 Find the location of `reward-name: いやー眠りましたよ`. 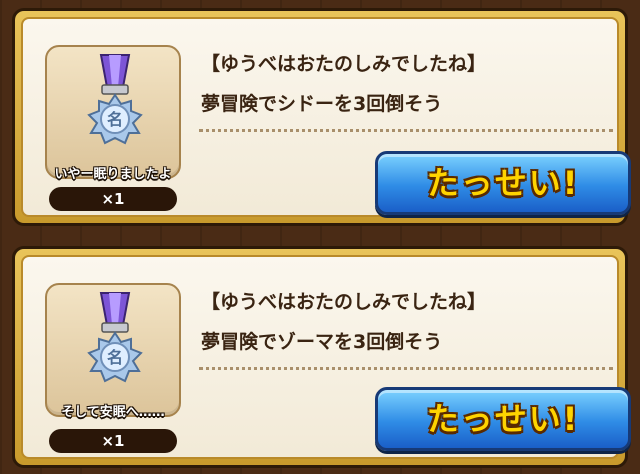

reward-name: いやー眠りましたよ is located at coordinates (113, 174).